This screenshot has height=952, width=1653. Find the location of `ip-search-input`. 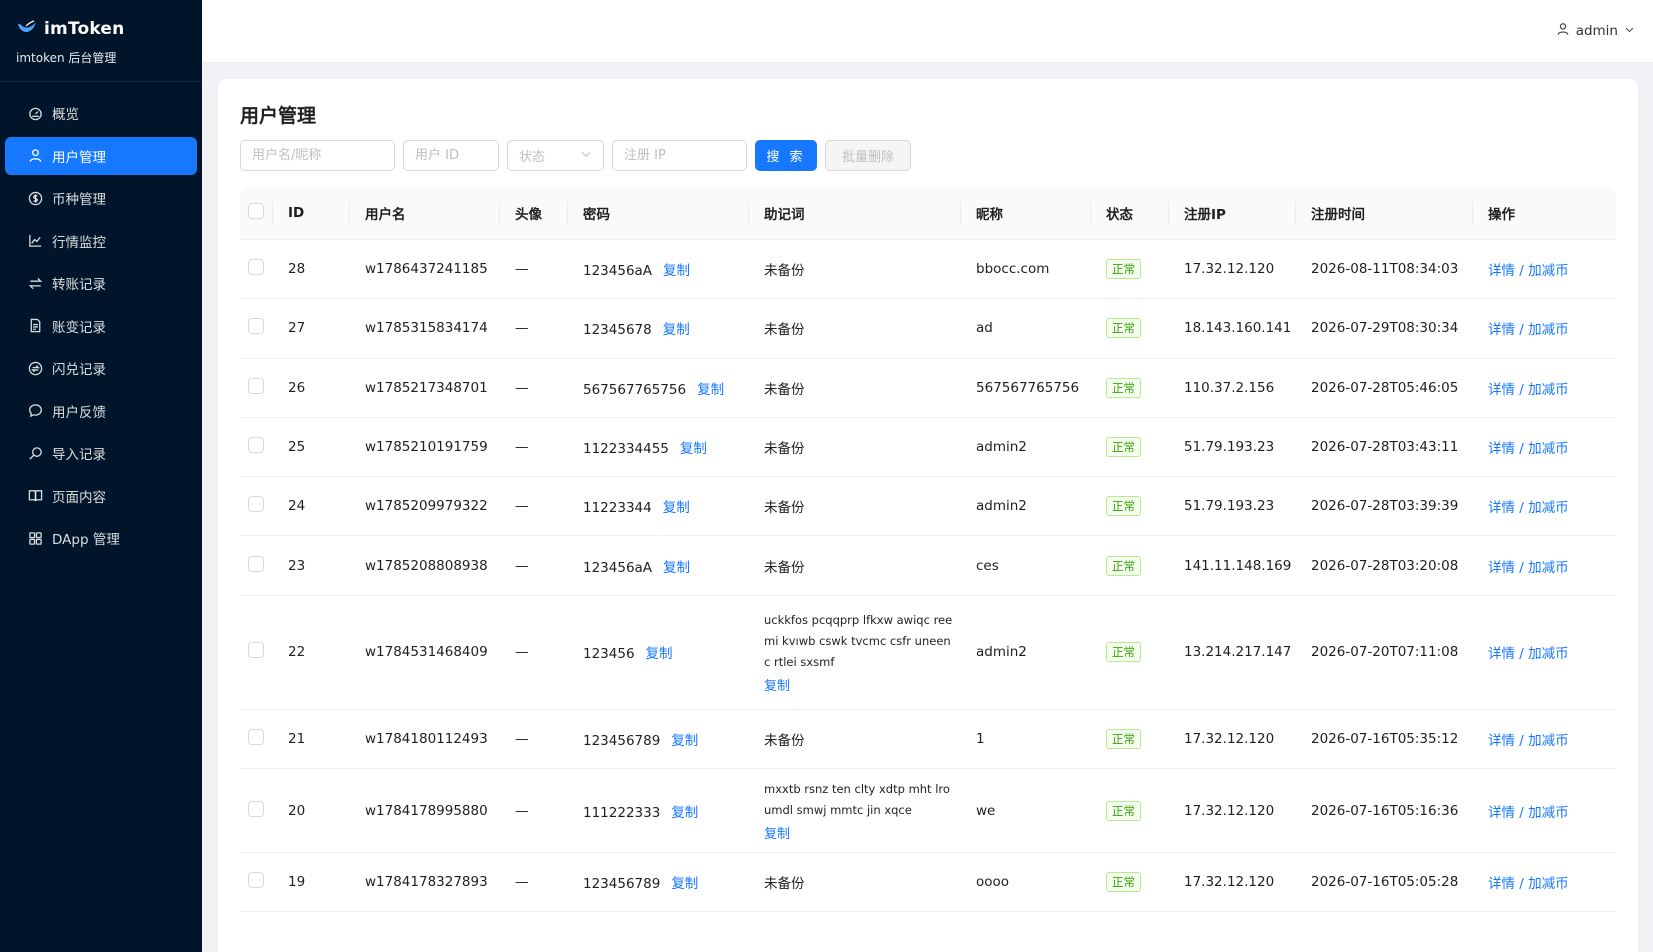

ip-search-input is located at coordinates (679, 155).